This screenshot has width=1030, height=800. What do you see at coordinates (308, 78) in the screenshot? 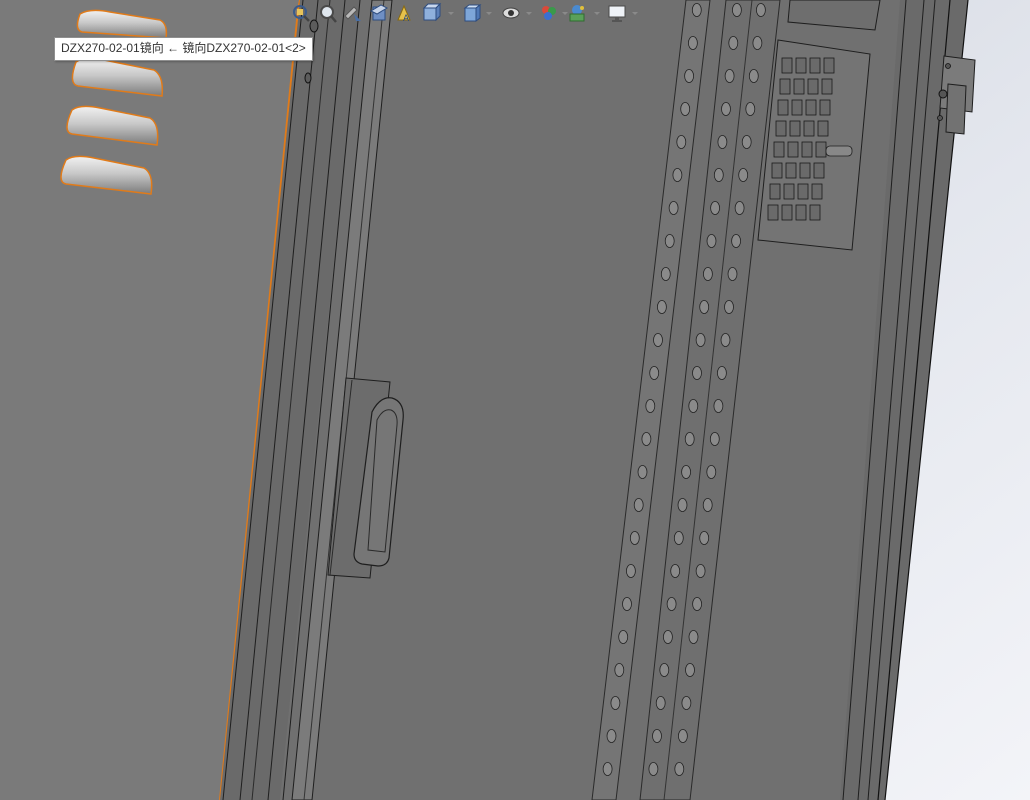
I see `frame-hole` at bounding box center [308, 78].